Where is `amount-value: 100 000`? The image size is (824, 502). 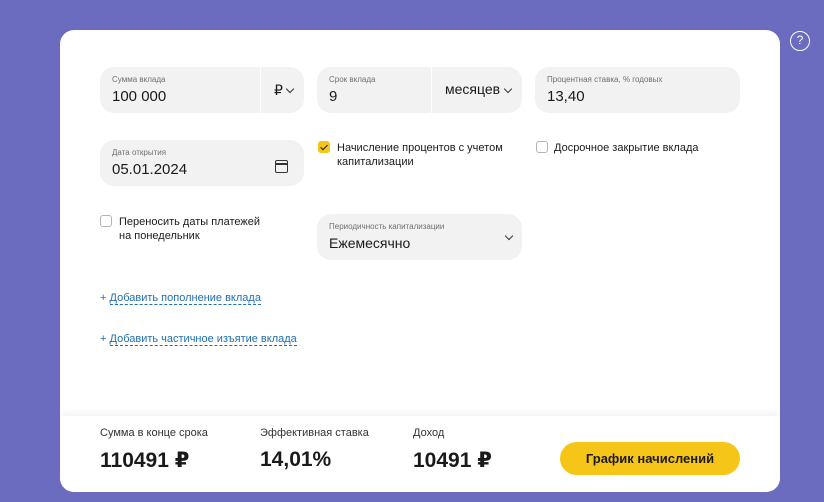
amount-value: 100 000 is located at coordinates (139, 96).